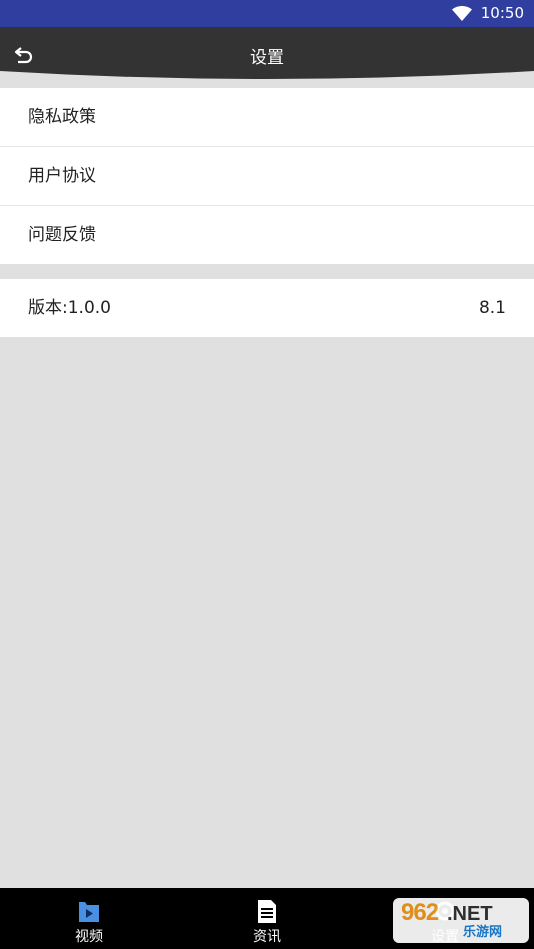 The height and width of the screenshot is (949, 534). What do you see at coordinates (89, 937) in the screenshot?
I see `nav-tab-video-label: 视频` at bounding box center [89, 937].